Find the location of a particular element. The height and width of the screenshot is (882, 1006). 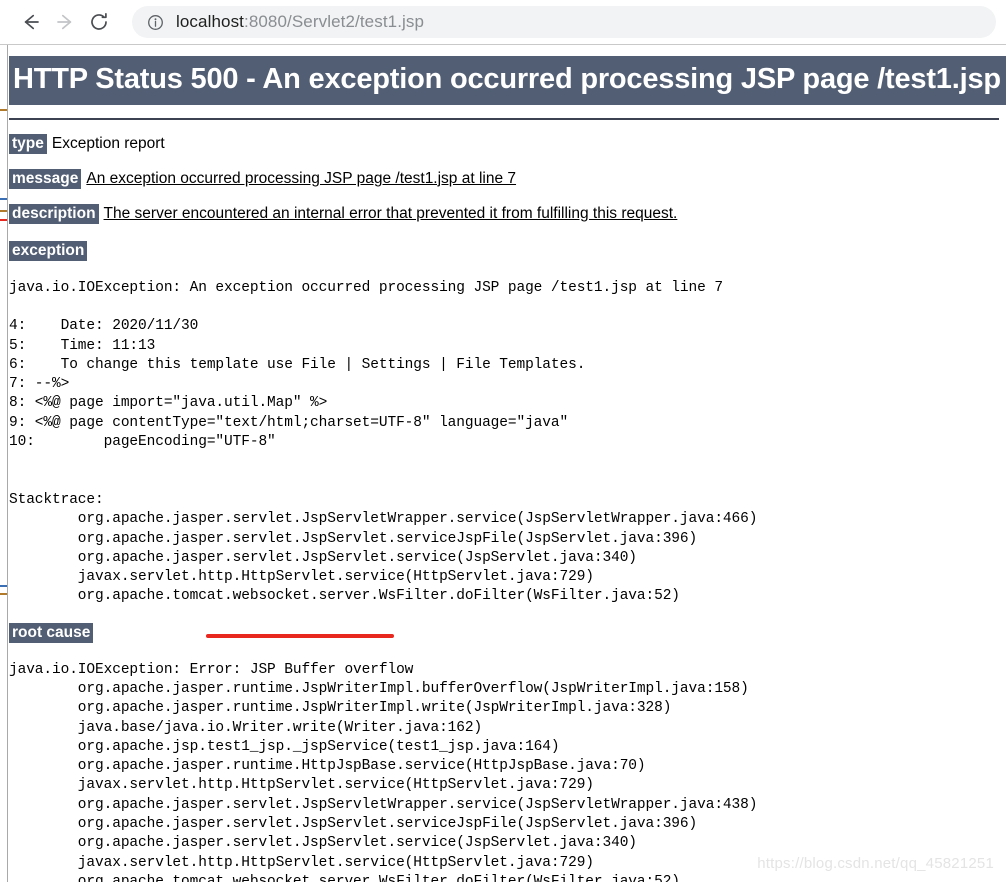

browser-toolbar: localhost:8080/Servlet2/test1.jsp is located at coordinates (503, 22).